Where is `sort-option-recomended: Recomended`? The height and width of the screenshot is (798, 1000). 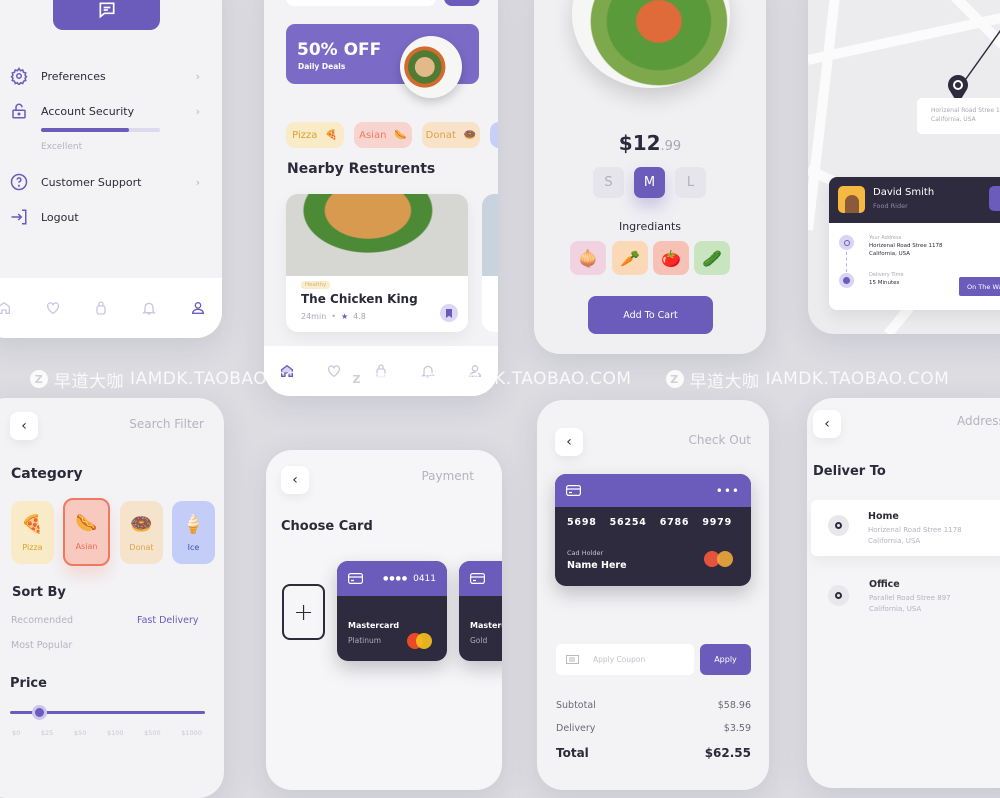
sort-option-recomended: Recomended is located at coordinates (42, 620).